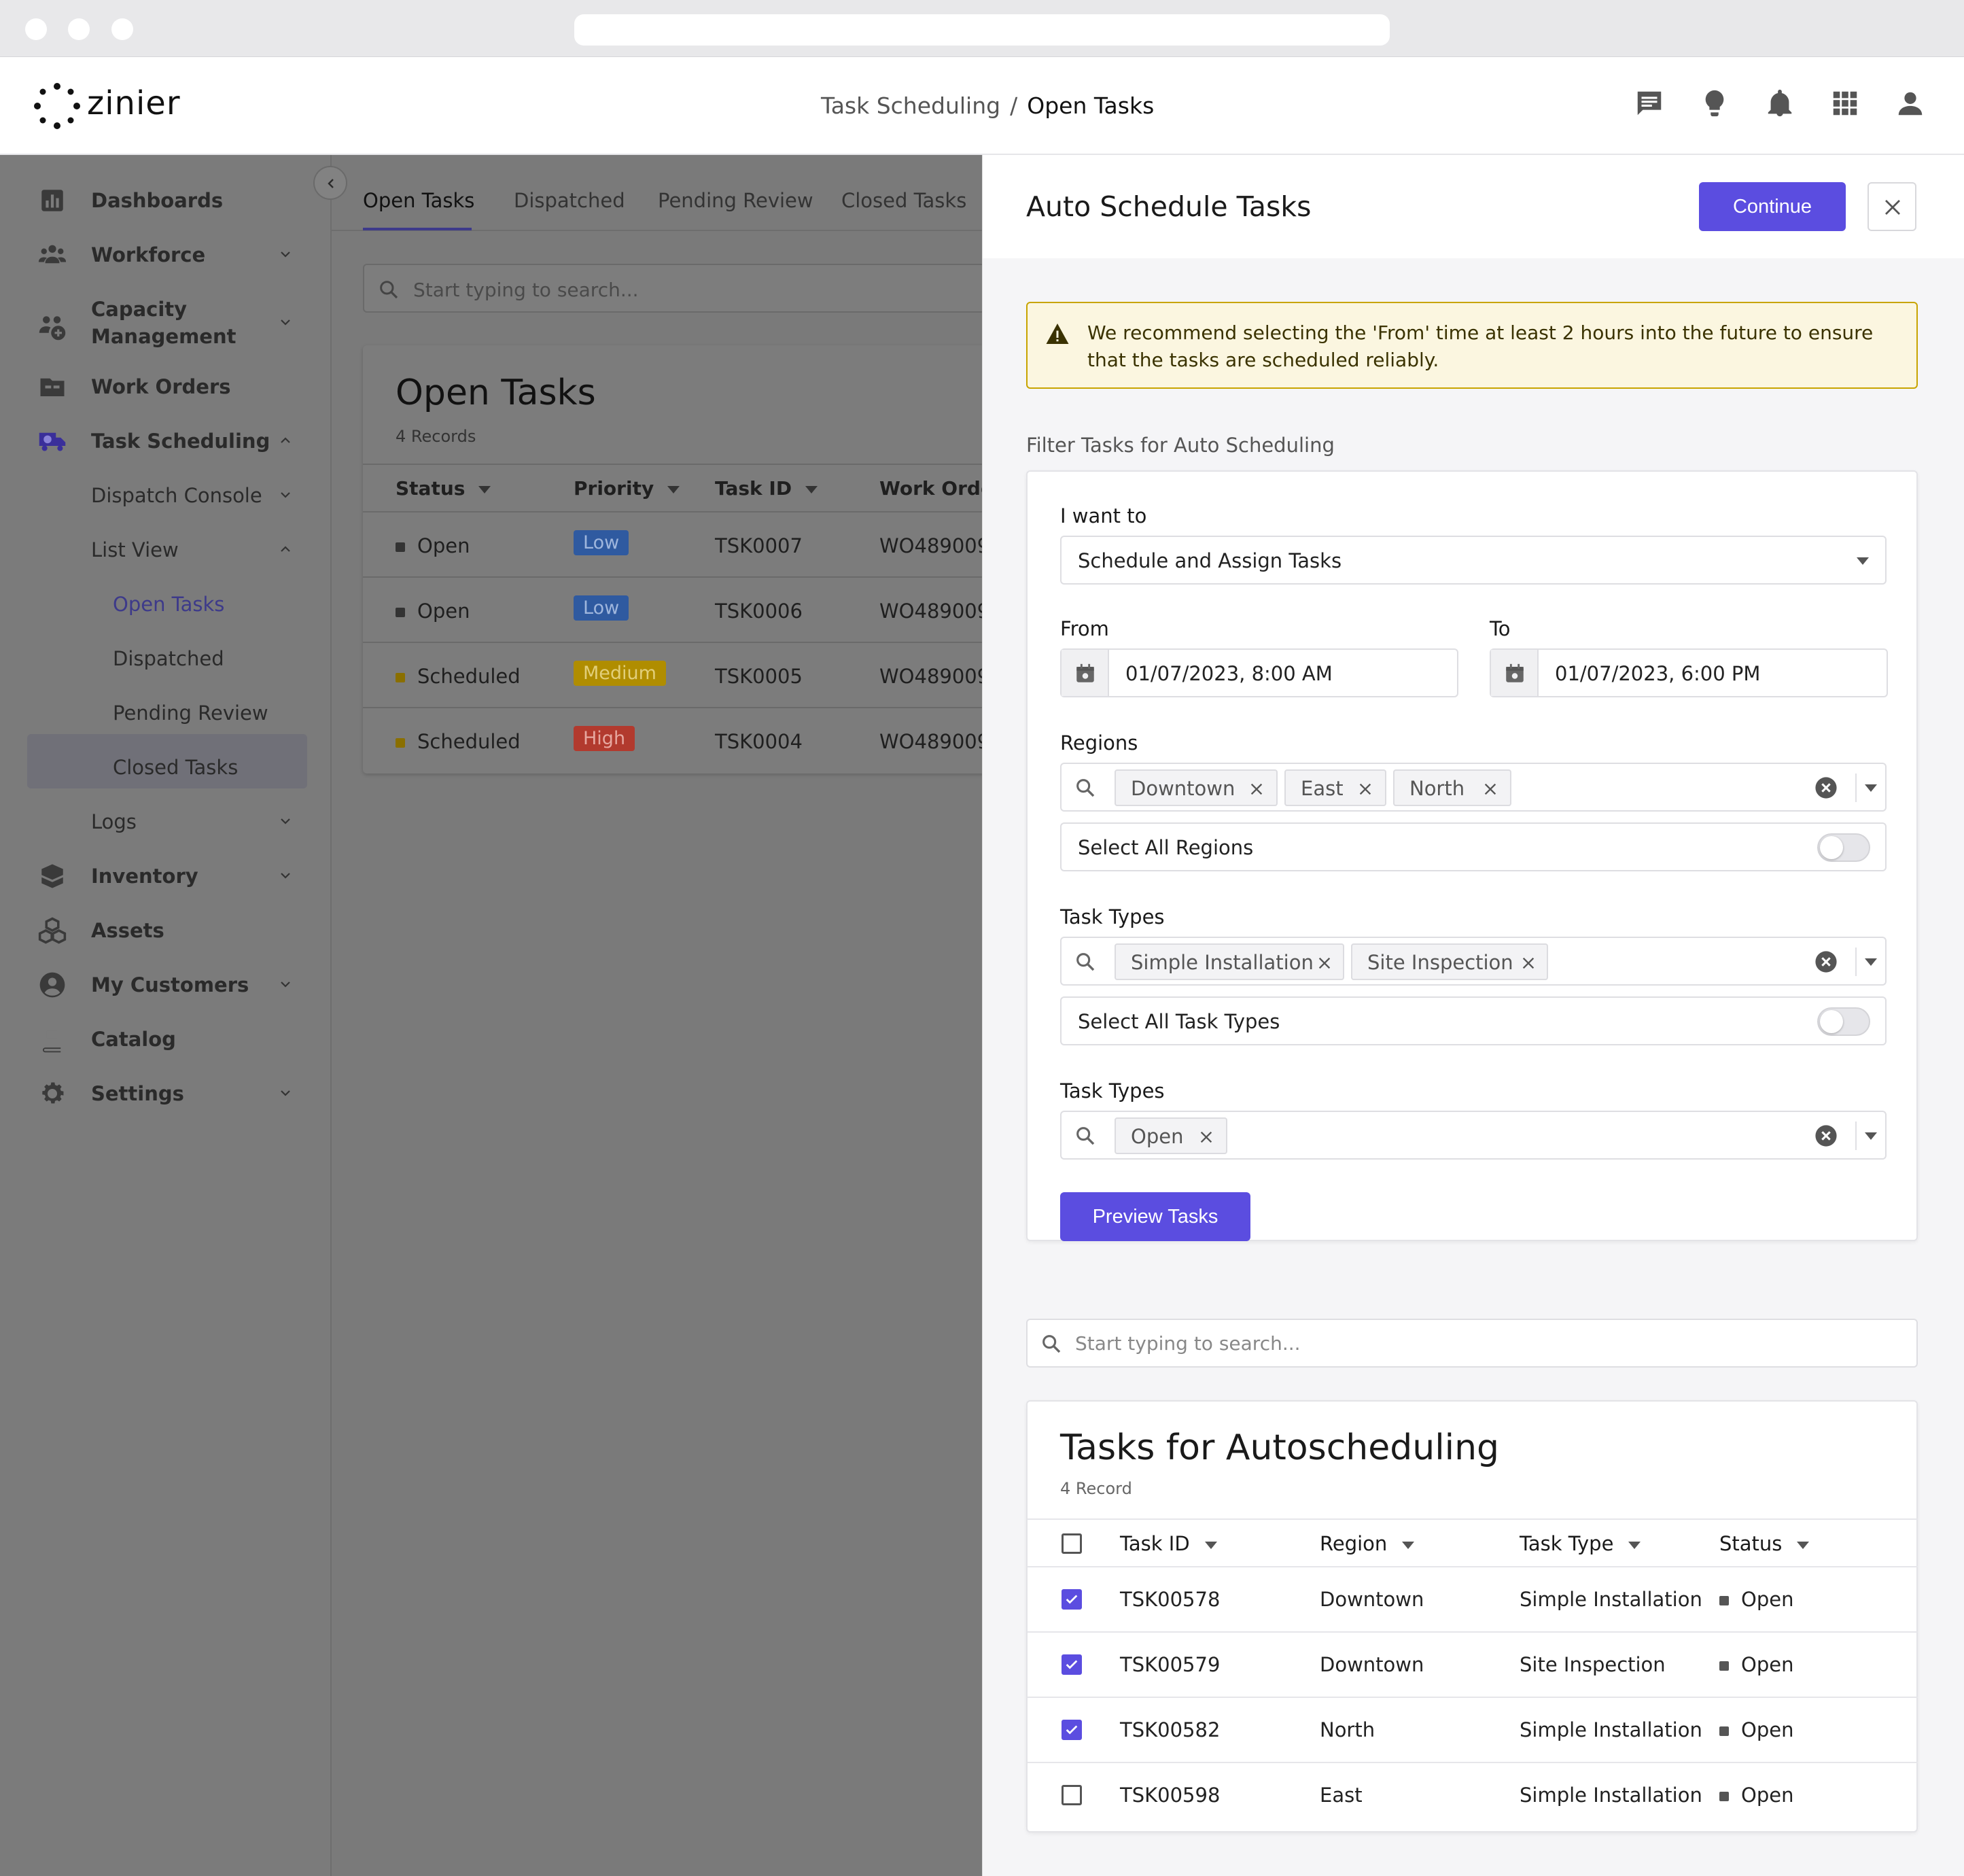 The image size is (1964, 1876). What do you see at coordinates (1103, 515) in the screenshot?
I see `i-want-to-label: I want to` at bounding box center [1103, 515].